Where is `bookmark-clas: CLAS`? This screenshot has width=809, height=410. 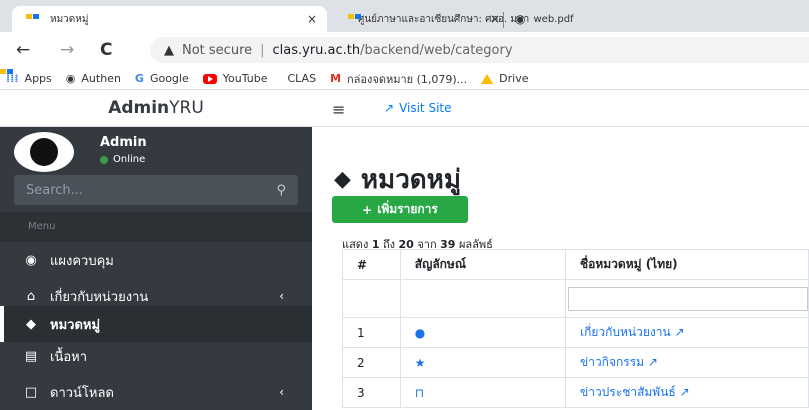 bookmark-clas: CLAS is located at coordinates (298, 78).